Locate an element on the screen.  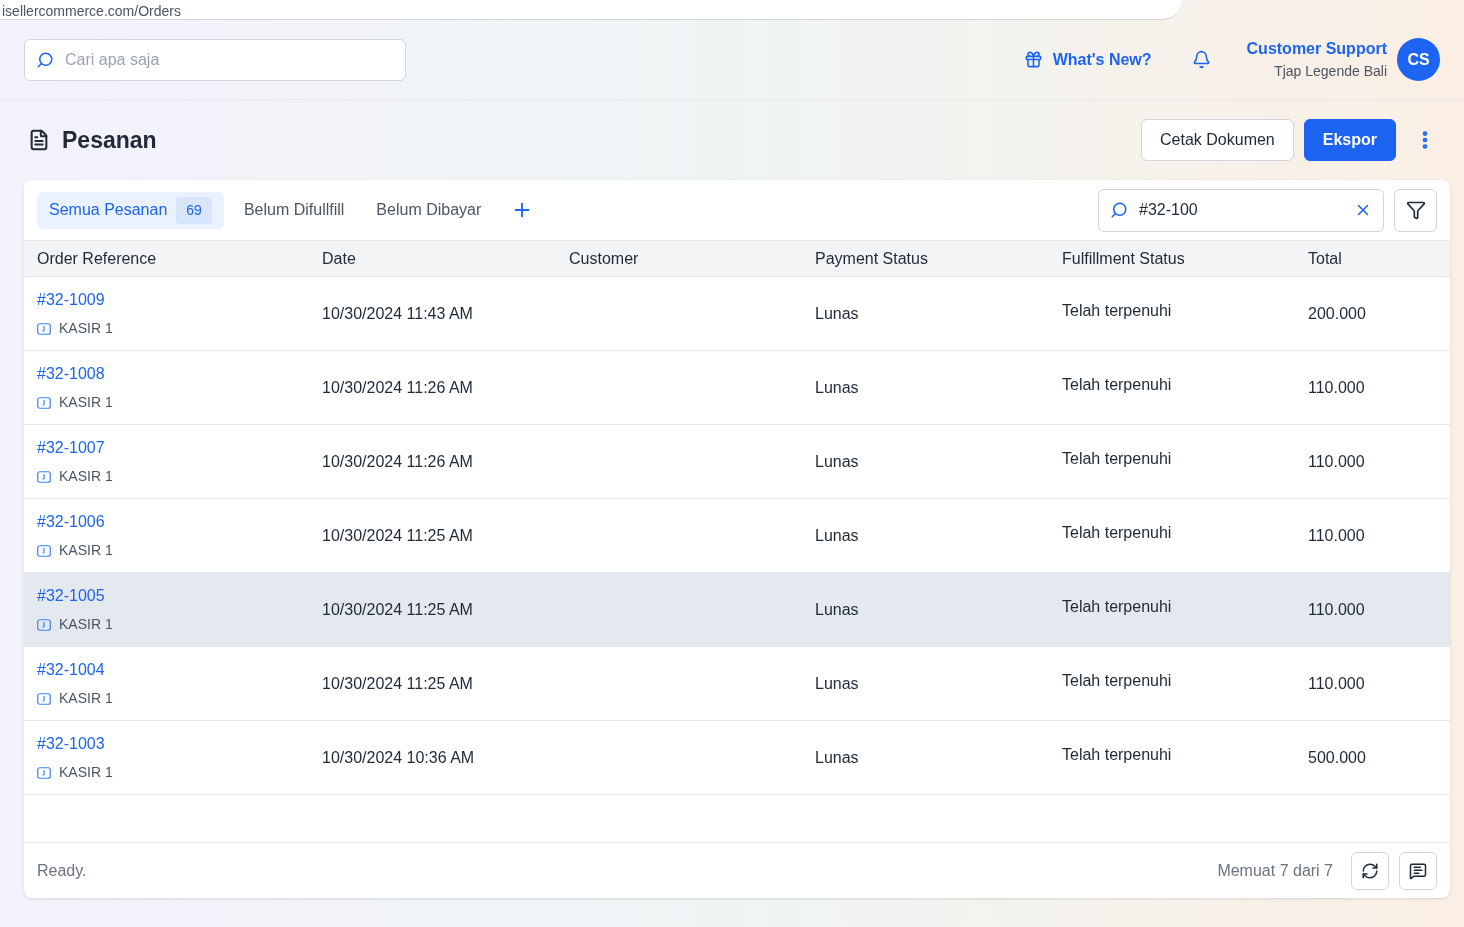
refresh-button is located at coordinates (1370, 870).